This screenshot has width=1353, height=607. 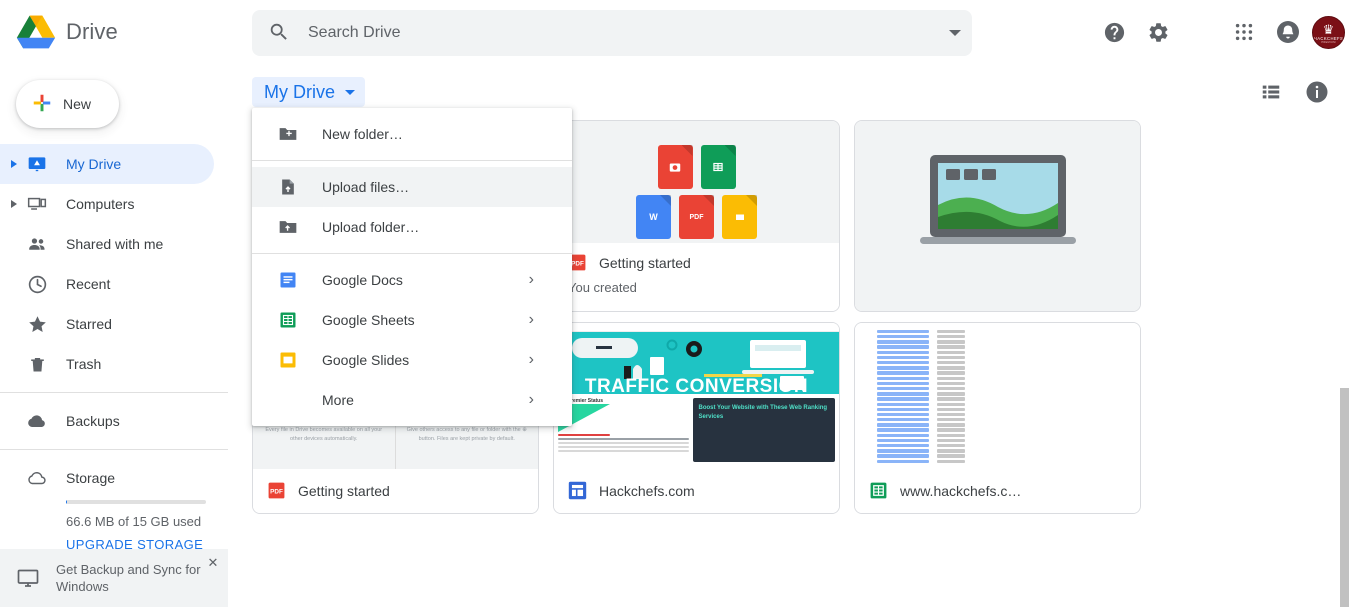 I want to click on spreadsheet-link-list, so click(x=997, y=397).